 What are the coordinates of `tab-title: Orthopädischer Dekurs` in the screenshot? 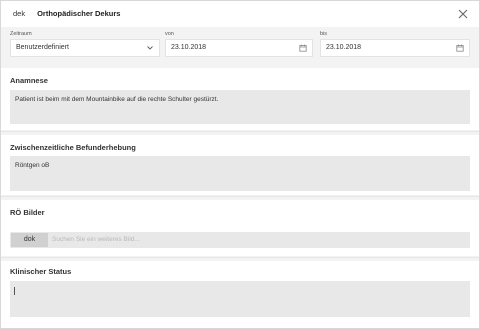 It's located at (78, 14).